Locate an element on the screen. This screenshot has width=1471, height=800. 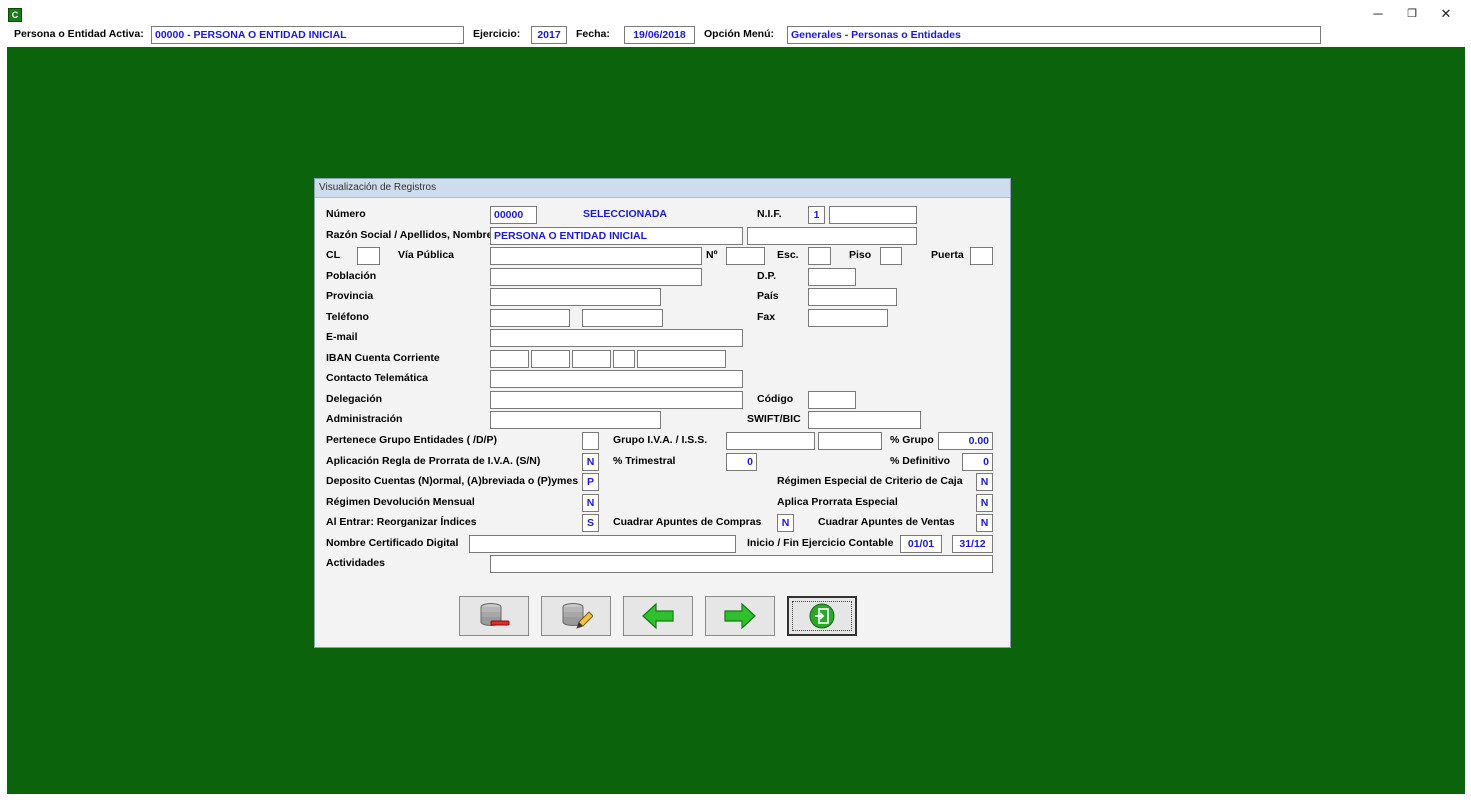
trimestral-label: % Trimestral is located at coordinates (644, 461).